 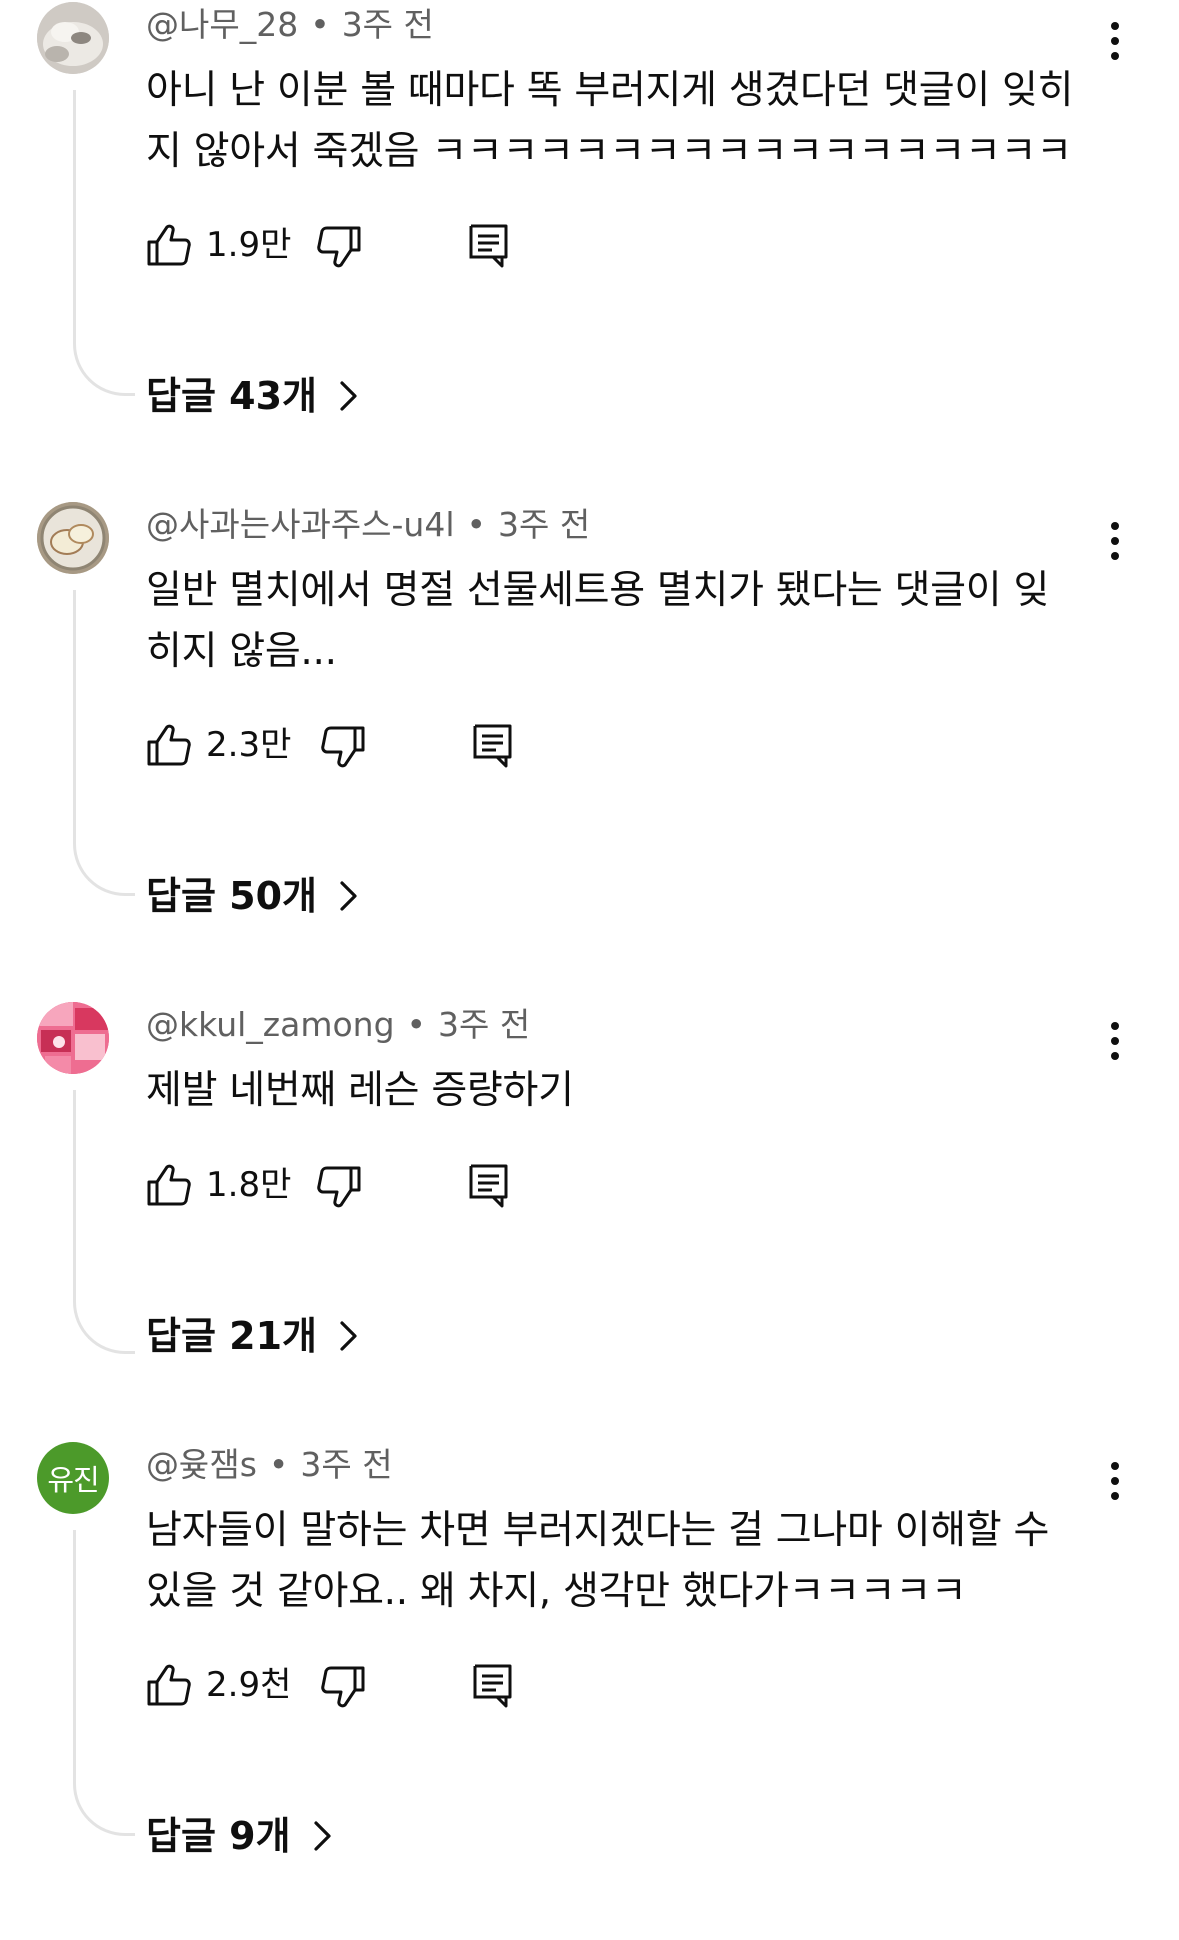 What do you see at coordinates (249, 245) in the screenshot?
I see `like-count: 1.9만` at bounding box center [249, 245].